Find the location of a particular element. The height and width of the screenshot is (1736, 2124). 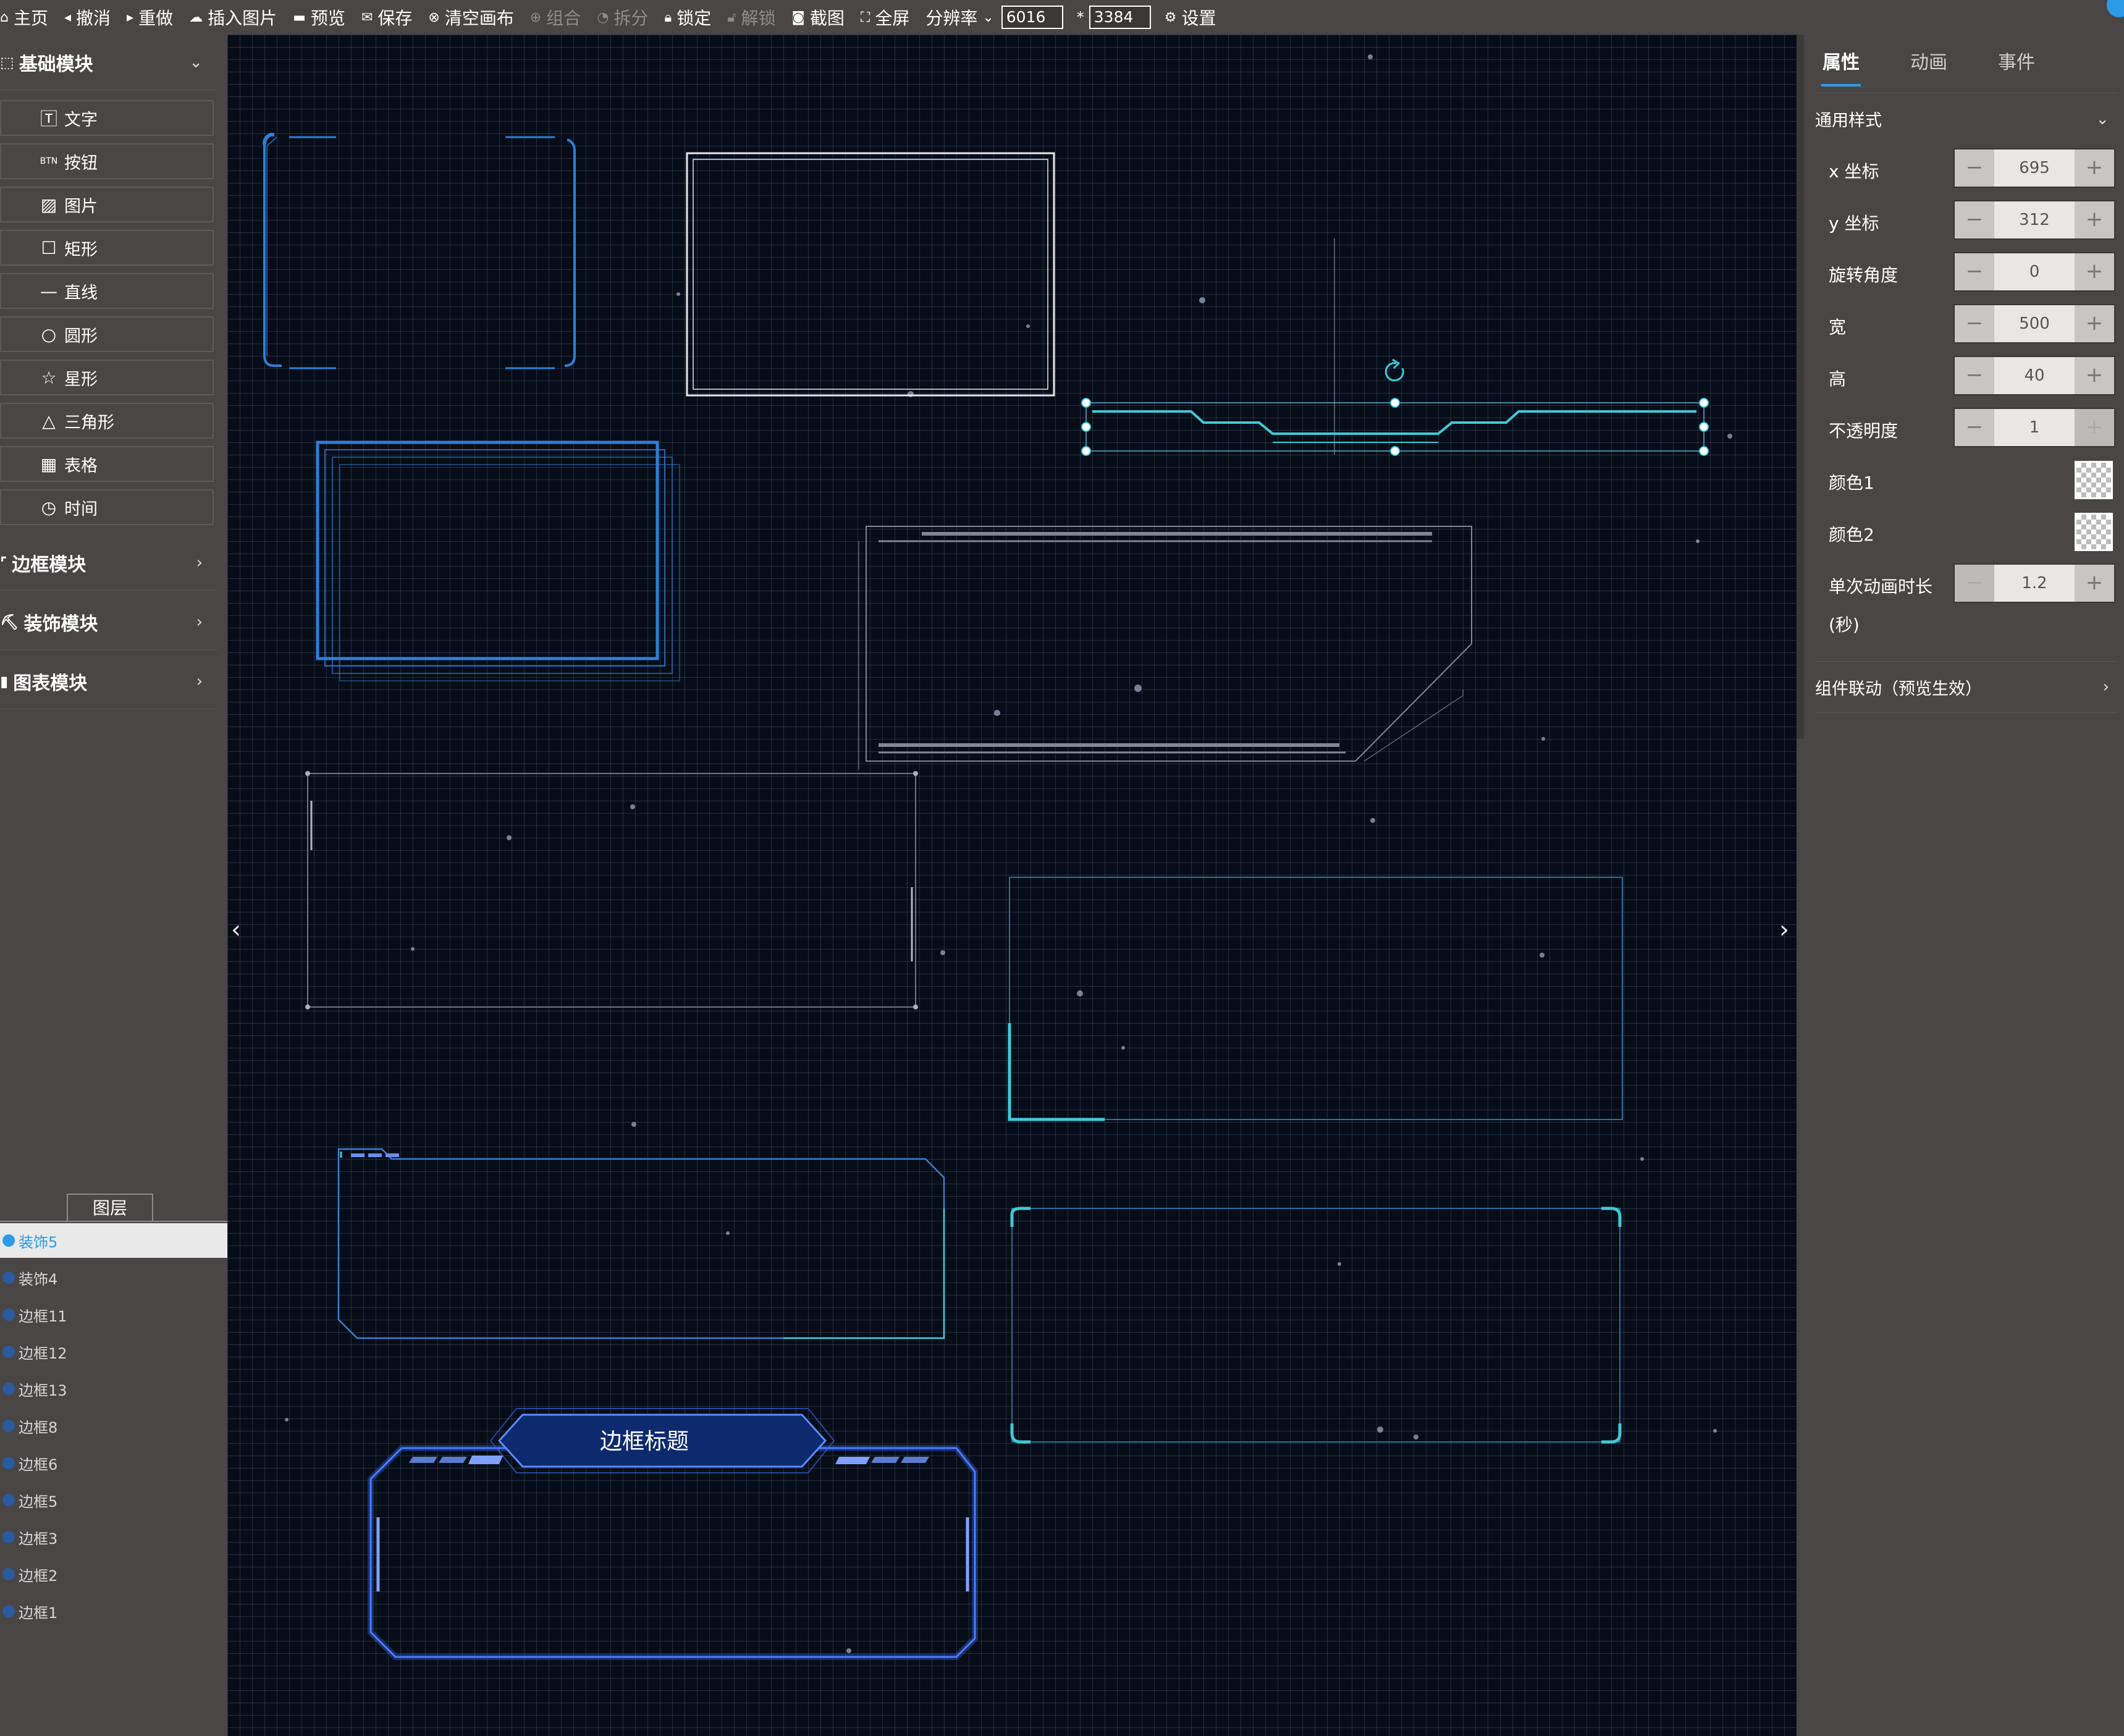

screenshot-button: ◙ 截图 is located at coordinates (818, 17).